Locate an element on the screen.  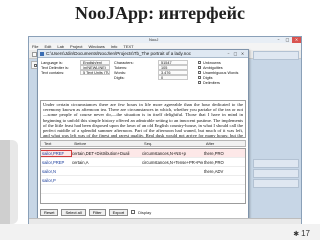
column-header: After is located at coordinates (225, 143).